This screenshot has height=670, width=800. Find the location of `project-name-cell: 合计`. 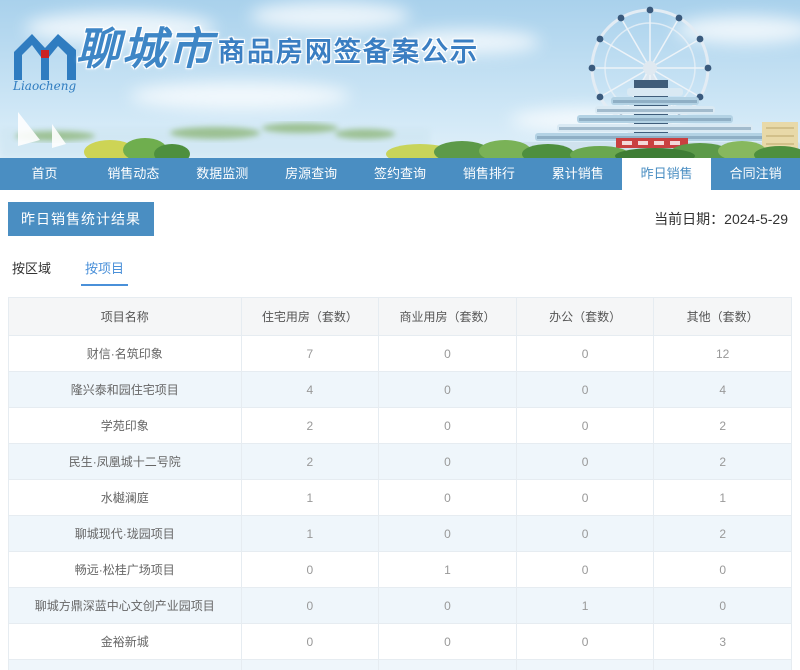

project-name-cell: 合计 is located at coordinates (125, 664).